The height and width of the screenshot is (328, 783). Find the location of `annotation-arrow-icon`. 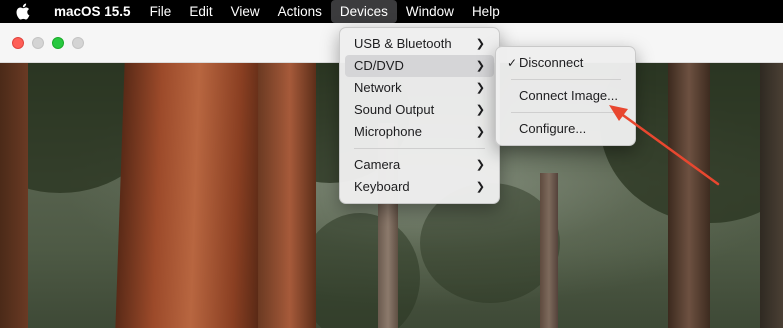

annotation-arrow-icon is located at coordinates (664, 145).